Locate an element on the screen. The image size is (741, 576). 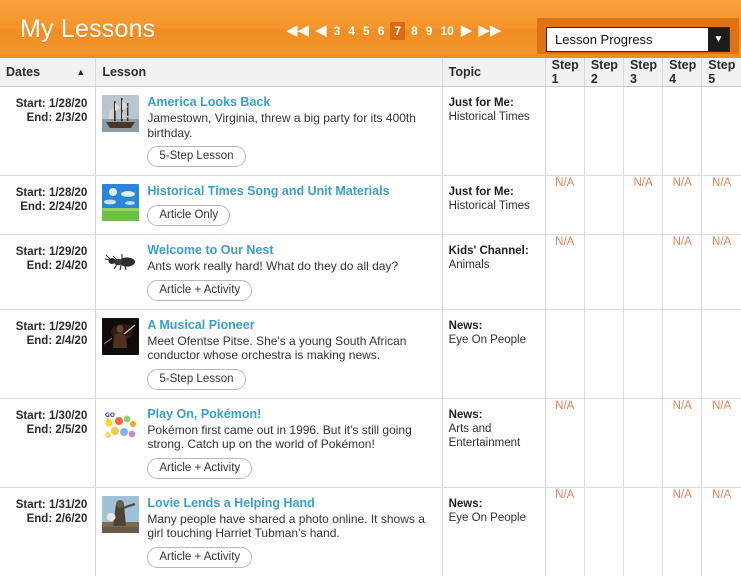
cell-step-3: N/A is located at coordinates (643, 205).